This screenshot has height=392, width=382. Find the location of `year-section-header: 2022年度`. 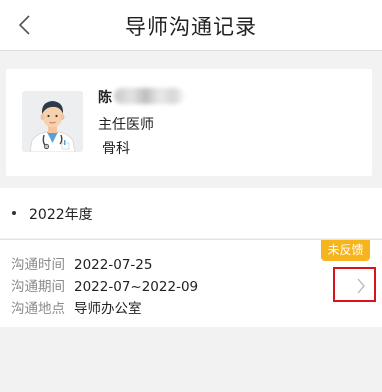

year-section-header: 2022年度 is located at coordinates (191, 213).